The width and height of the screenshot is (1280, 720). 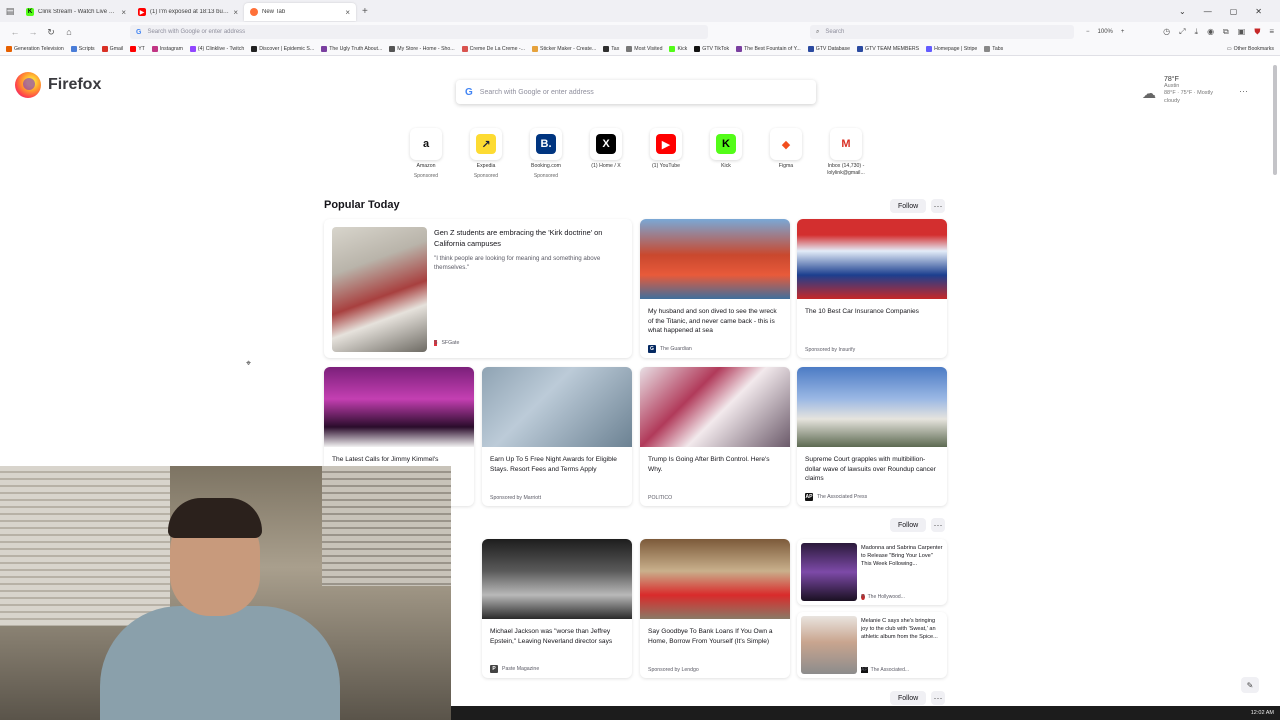 What do you see at coordinates (644, 48) in the screenshot?
I see `bookmark-item: Most Visited` at bounding box center [644, 48].